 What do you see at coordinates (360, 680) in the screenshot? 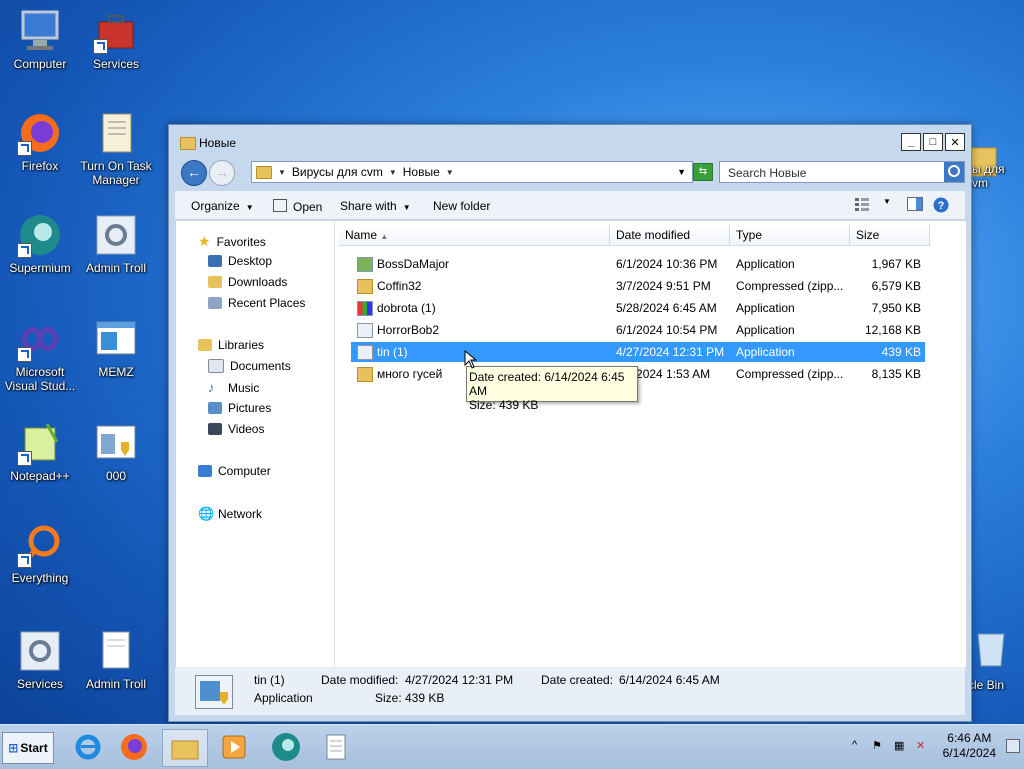
I see `details-modified-label: Date modified:` at bounding box center [360, 680].